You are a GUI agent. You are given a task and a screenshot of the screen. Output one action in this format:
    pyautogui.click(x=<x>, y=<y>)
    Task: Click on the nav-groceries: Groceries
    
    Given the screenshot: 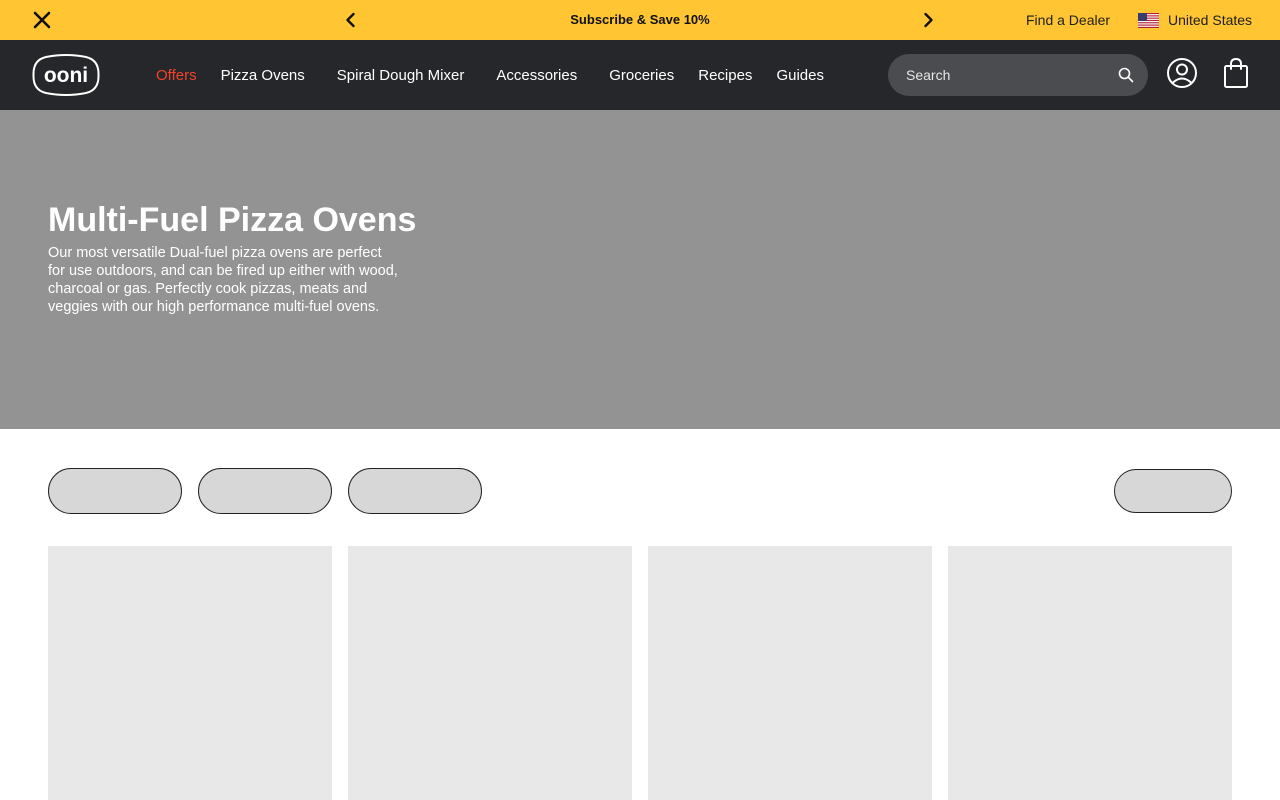 What is the action you would take?
    pyautogui.click(x=641, y=75)
    